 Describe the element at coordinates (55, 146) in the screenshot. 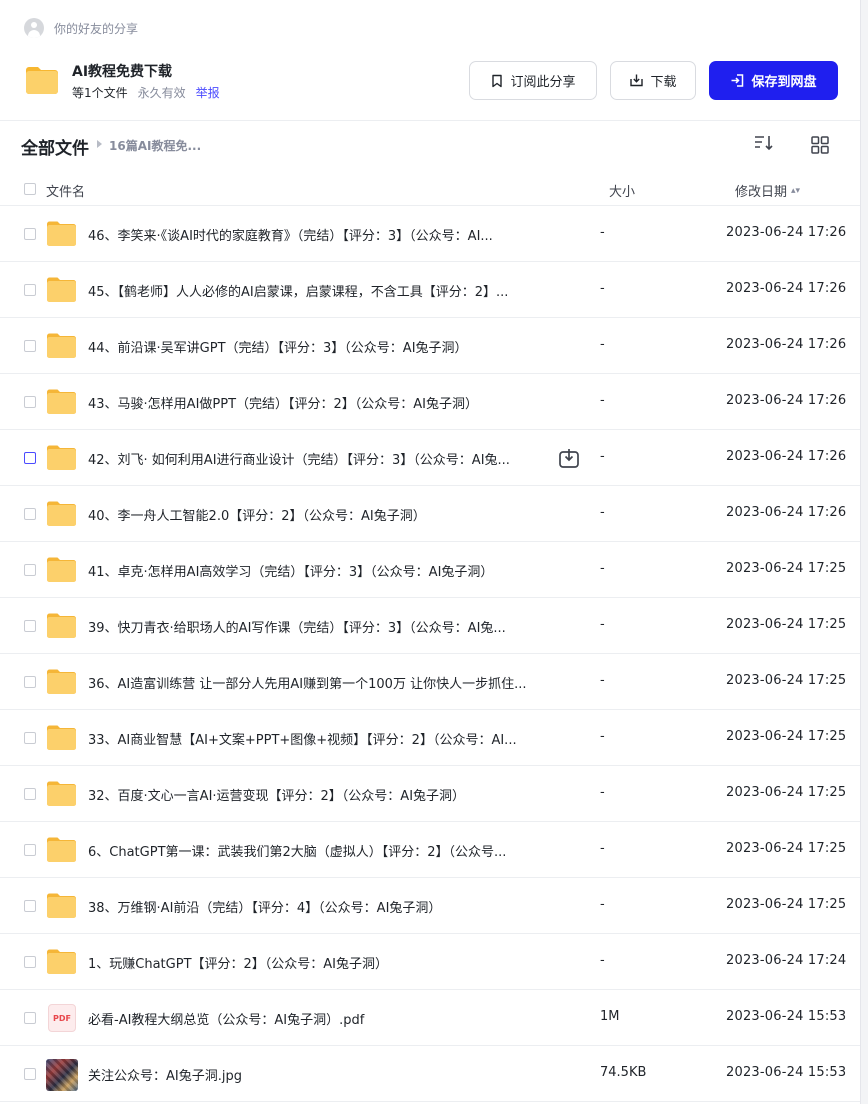

I see `breadcrumb-root: 全部文件` at that location.